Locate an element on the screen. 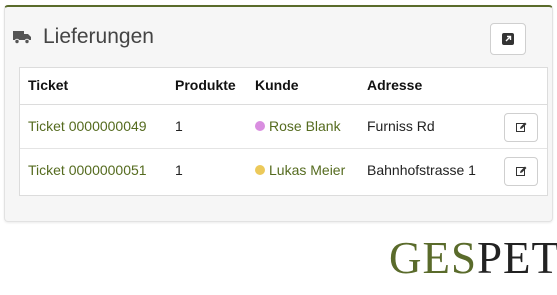  customer-cell: Lukas Meier is located at coordinates (300, 170).